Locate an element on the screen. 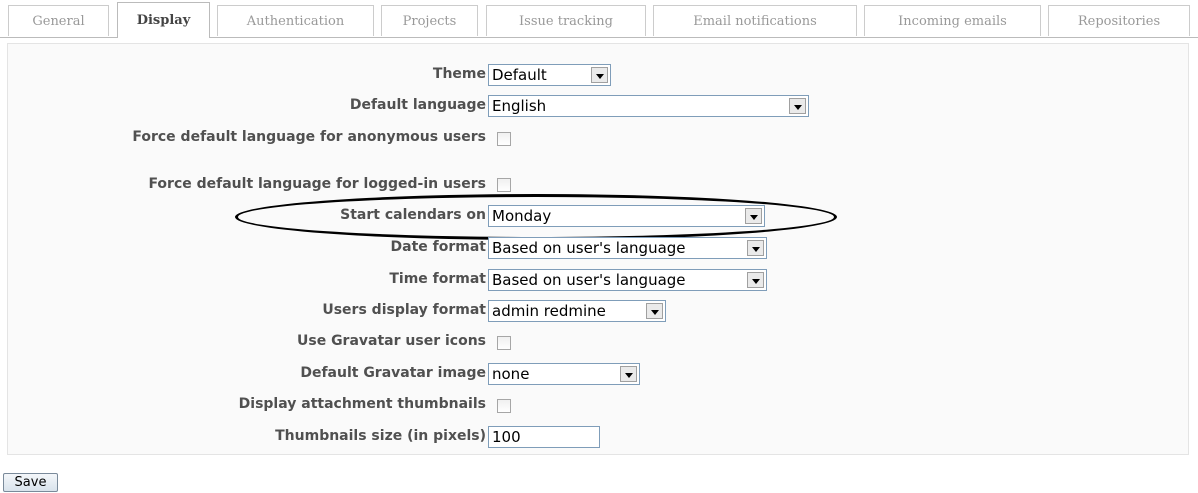 This screenshot has height=493, width=1198. tab-display: Display is located at coordinates (163, 20).